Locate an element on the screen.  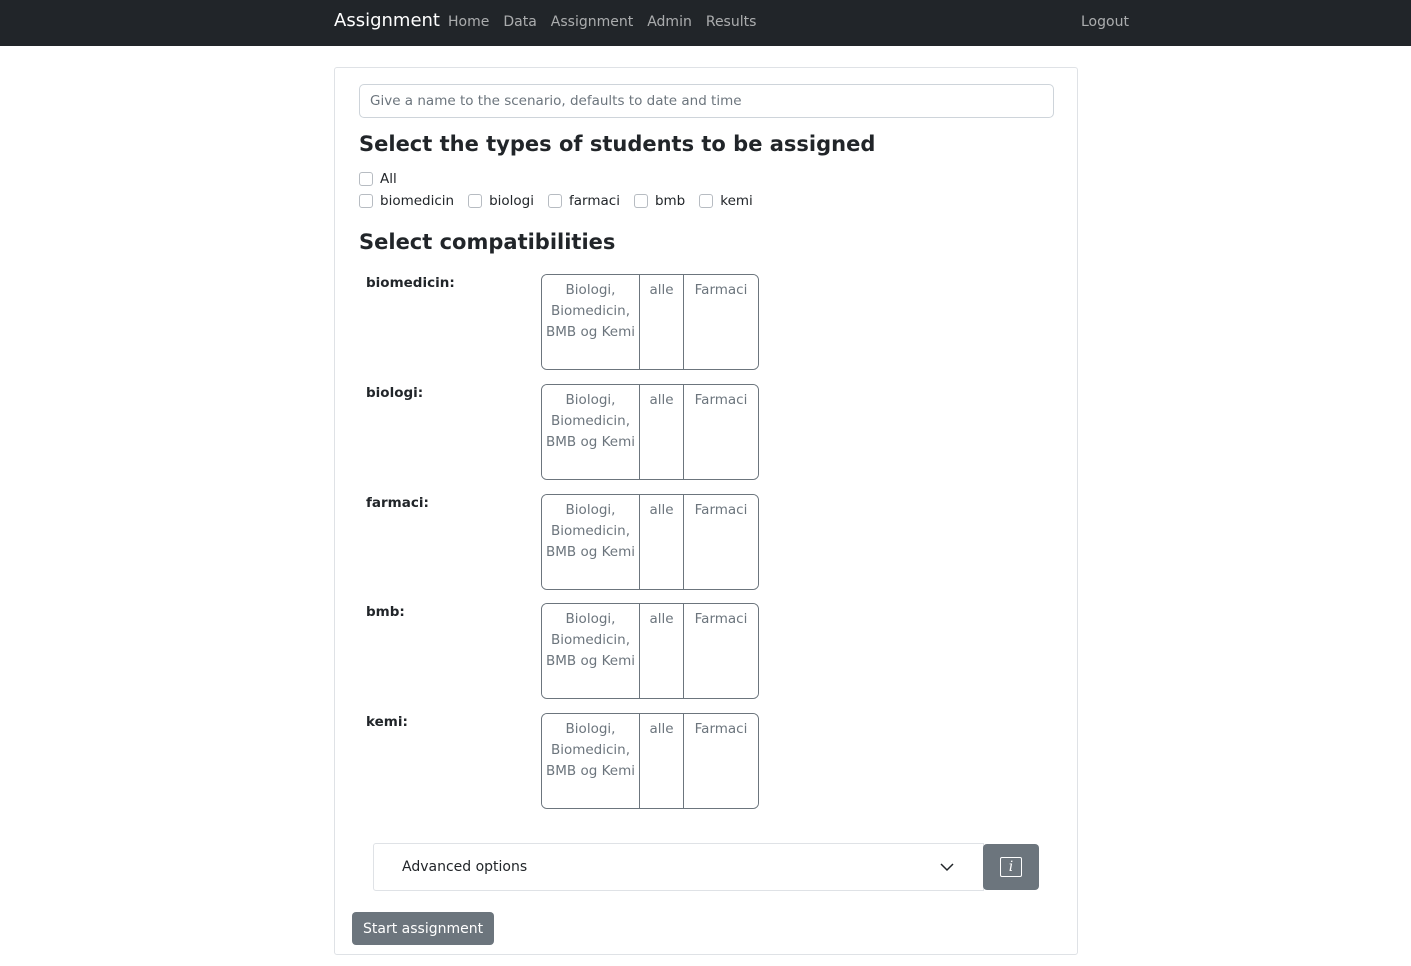
checkbox-biologi-box is located at coordinates (475, 201).